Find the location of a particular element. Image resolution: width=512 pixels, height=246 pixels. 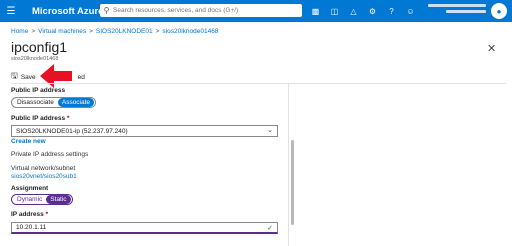

account-info is located at coordinates (457, 11).